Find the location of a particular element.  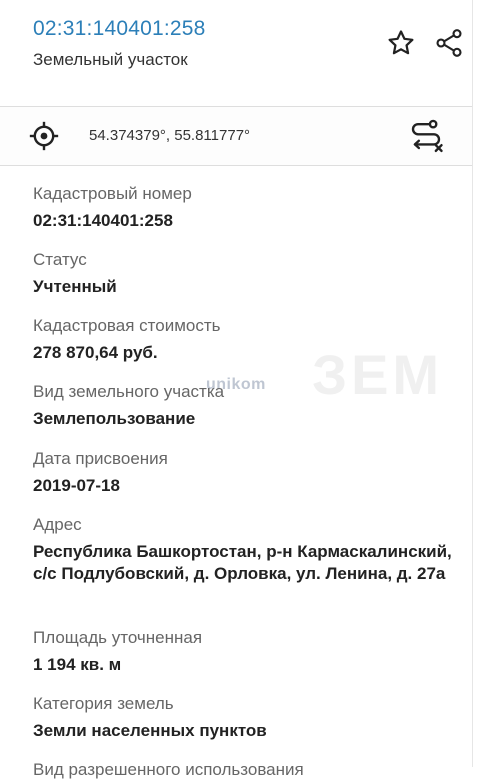

field-status: Статус Учтенный is located at coordinates (75, 274).